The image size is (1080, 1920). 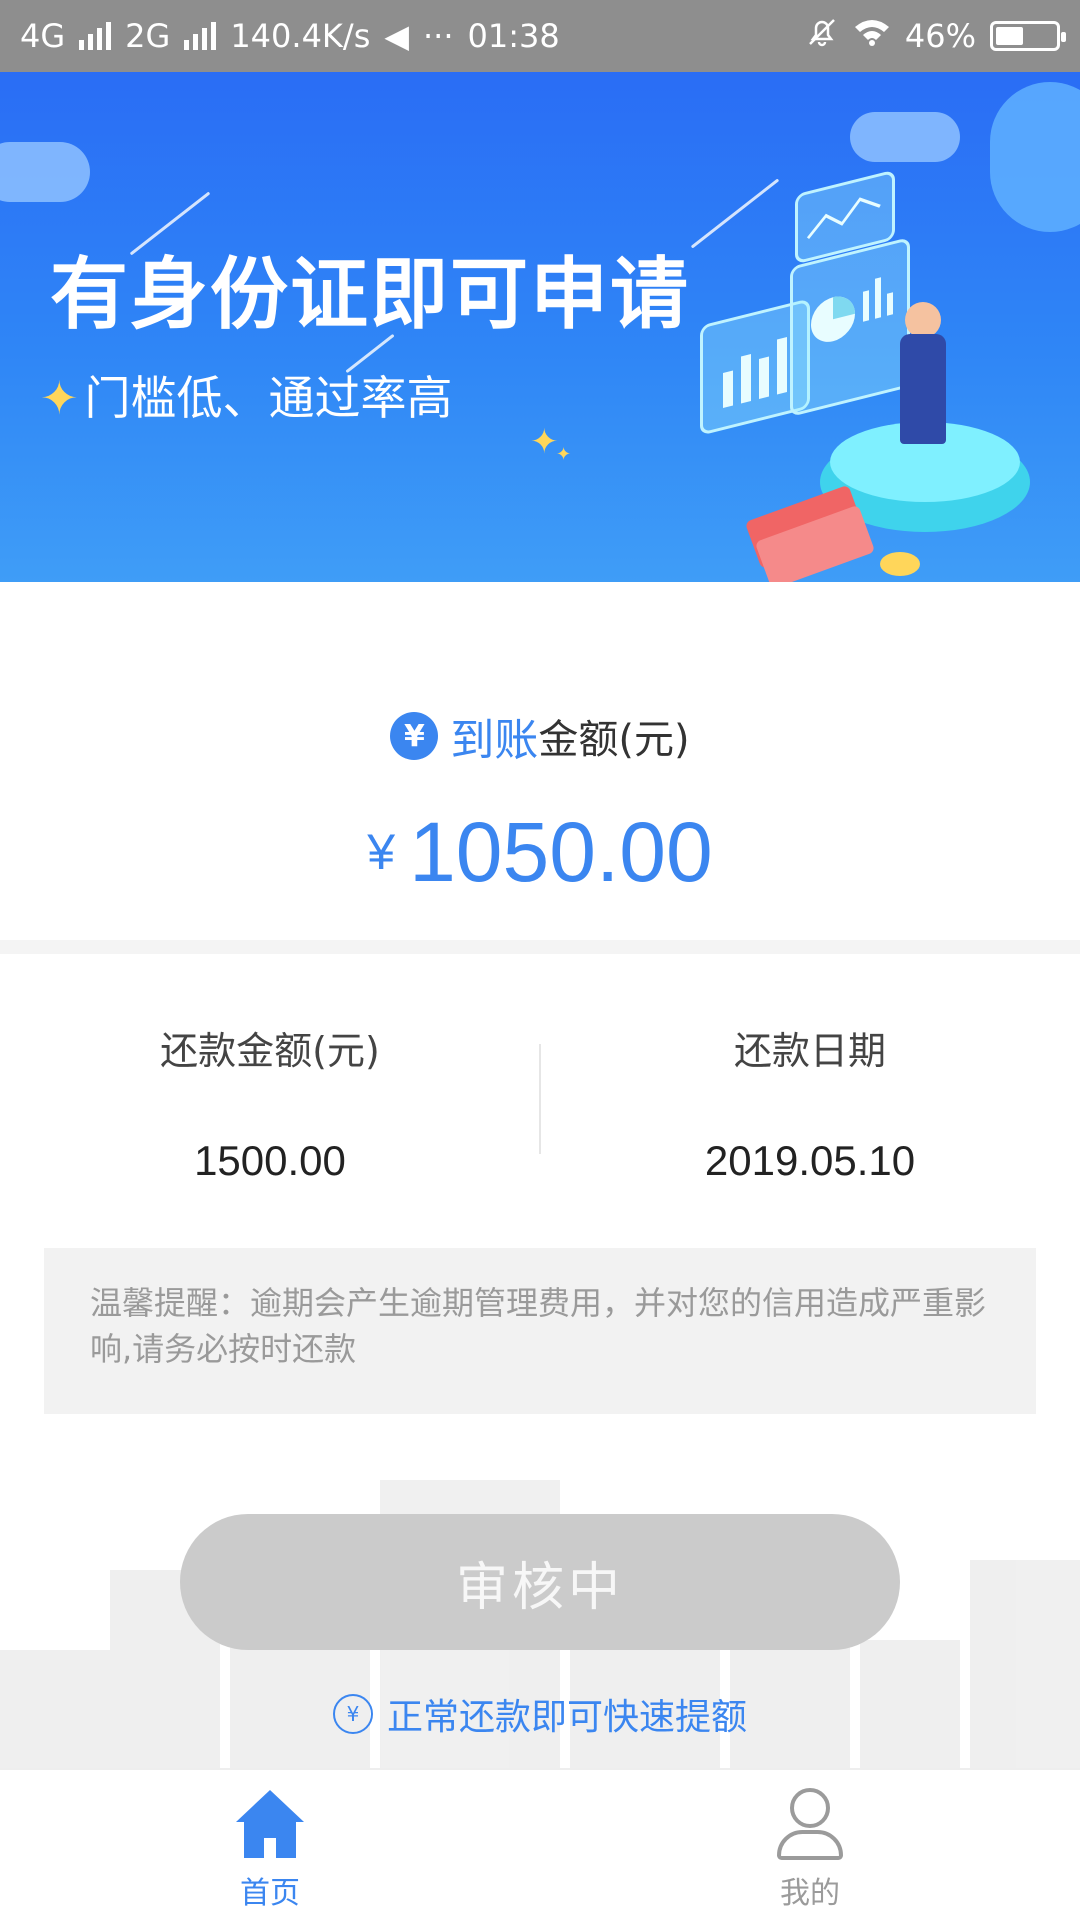 I want to click on user-icon, so click(x=810, y=1824).